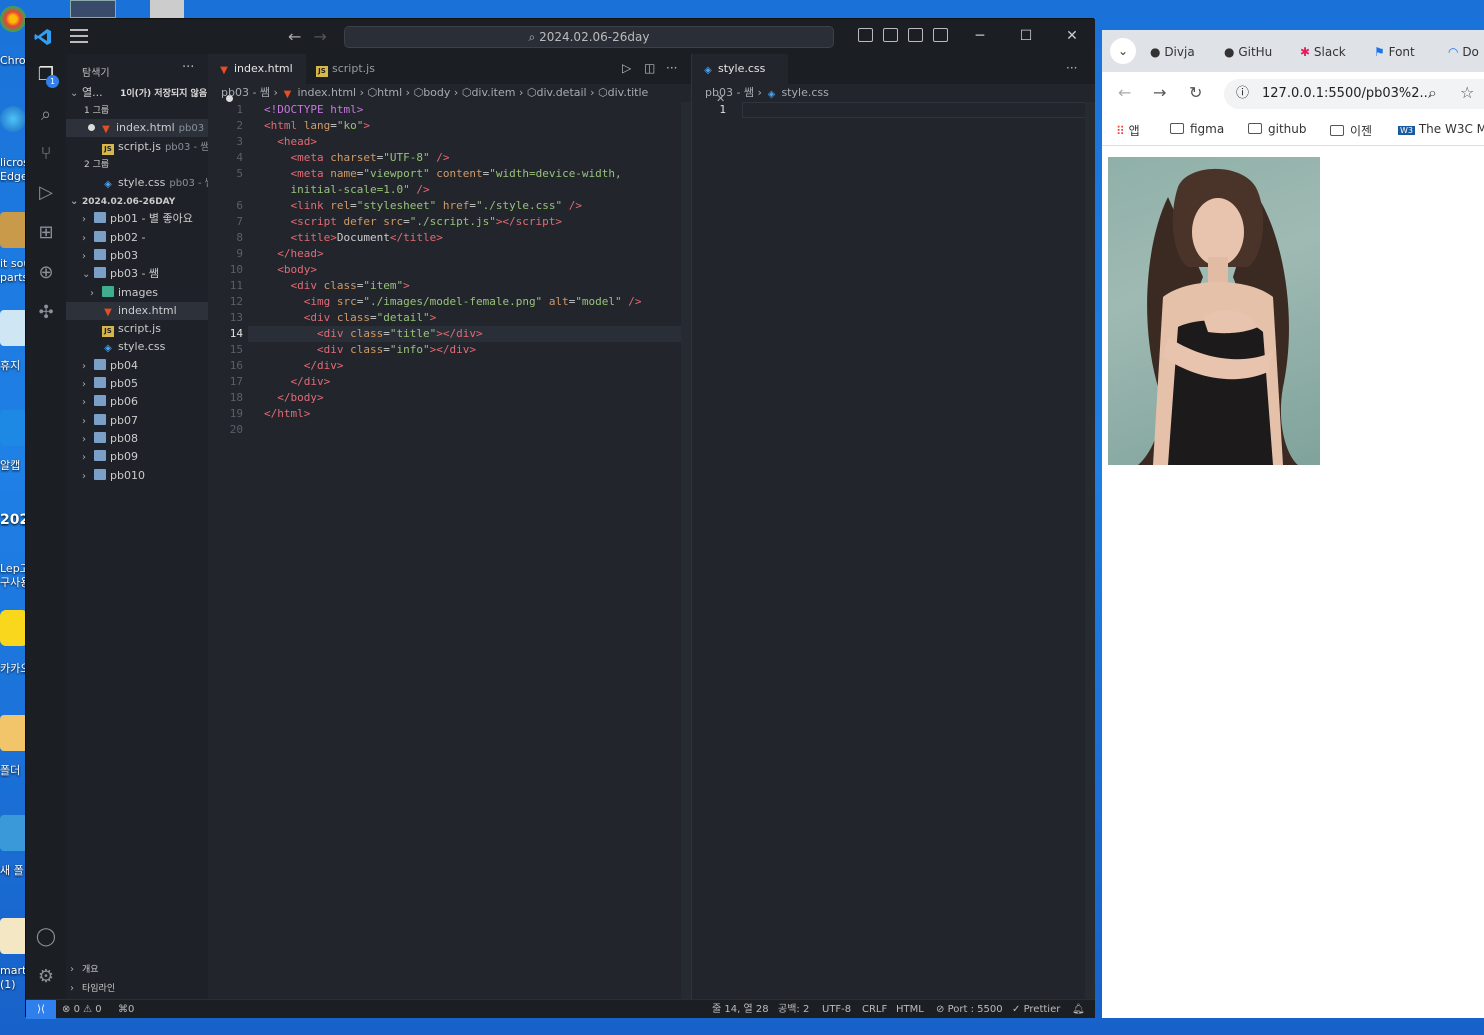  What do you see at coordinates (137, 384) in the screenshot?
I see `folder-item: › pb05` at bounding box center [137, 384].